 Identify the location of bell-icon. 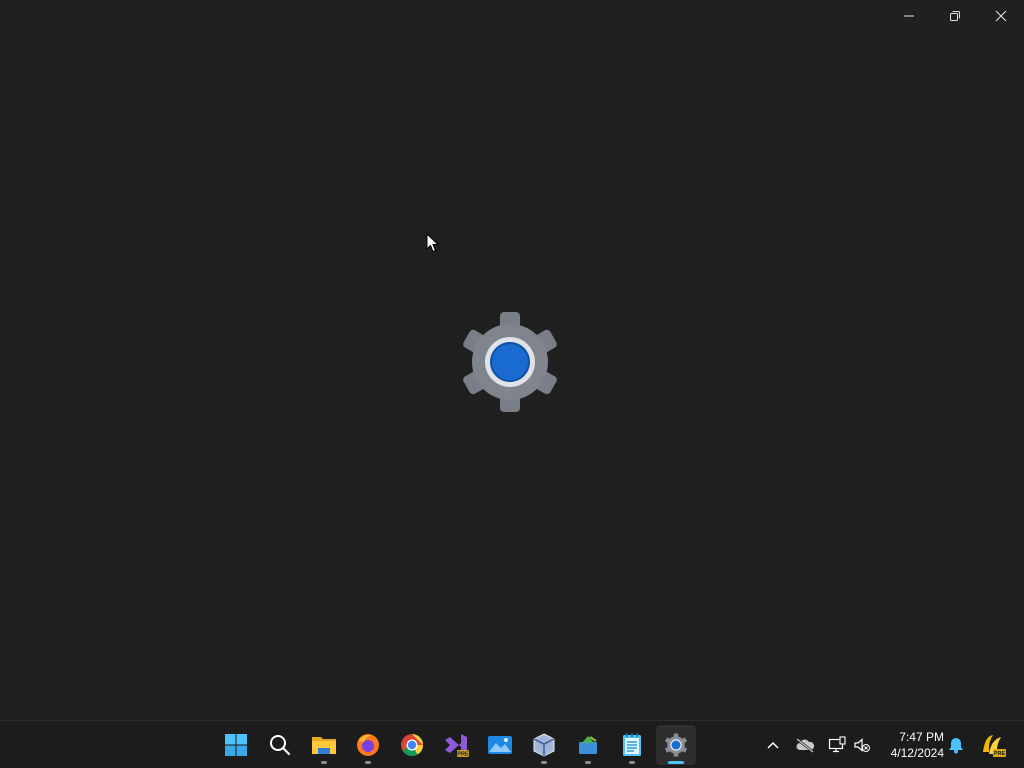
(956, 746).